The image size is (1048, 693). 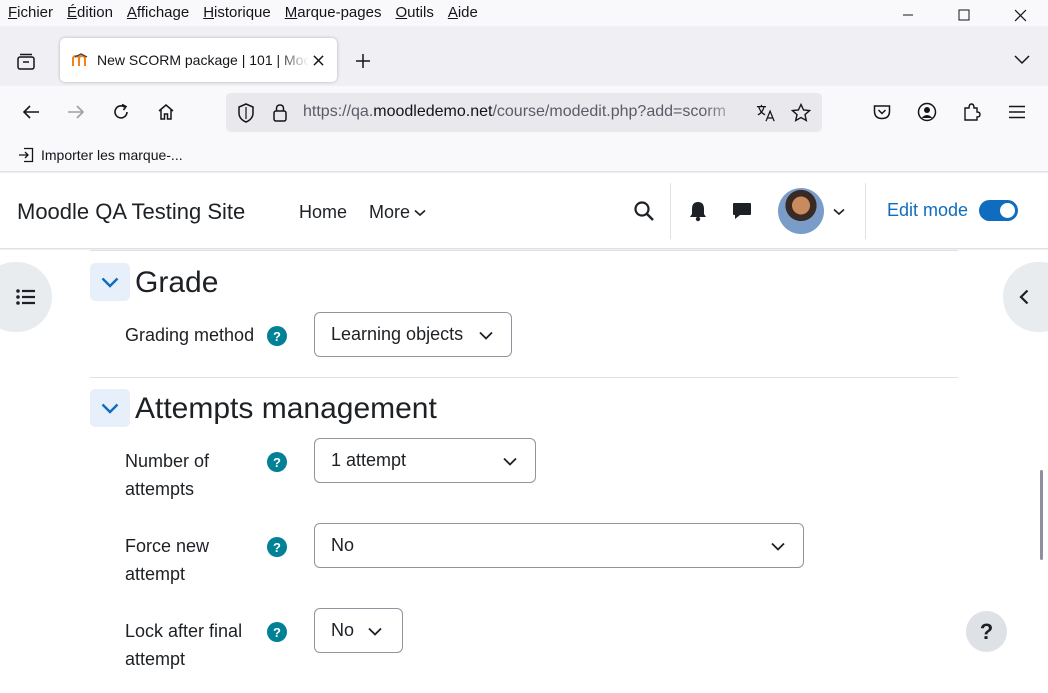 I want to click on pocket-icon, so click(x=882, y=112).